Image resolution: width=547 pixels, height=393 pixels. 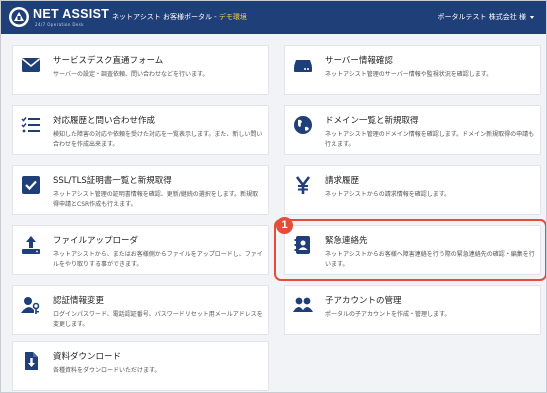 I want to click on card-description: ネットアシスト管理のドメイン情報を確認します。ドメイン新規取得の申請も行えます。, so click(x=430, y=139).